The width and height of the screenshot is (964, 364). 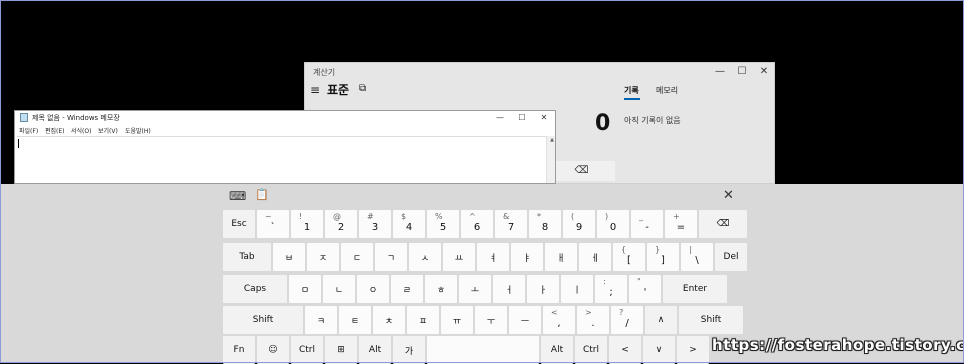 I want to click on key-3-2: ㅌ, so click(x=355, y=320).